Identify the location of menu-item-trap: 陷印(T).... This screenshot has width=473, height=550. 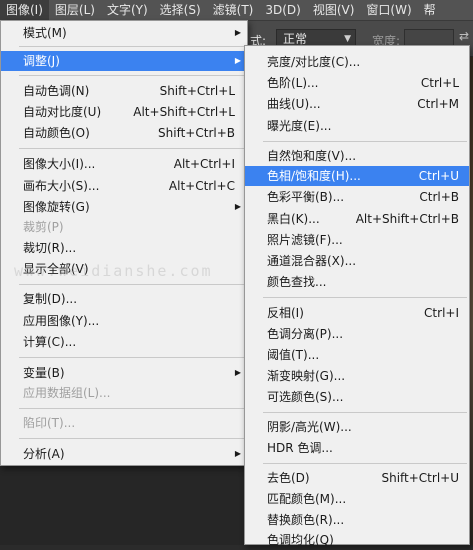
(124, 423).